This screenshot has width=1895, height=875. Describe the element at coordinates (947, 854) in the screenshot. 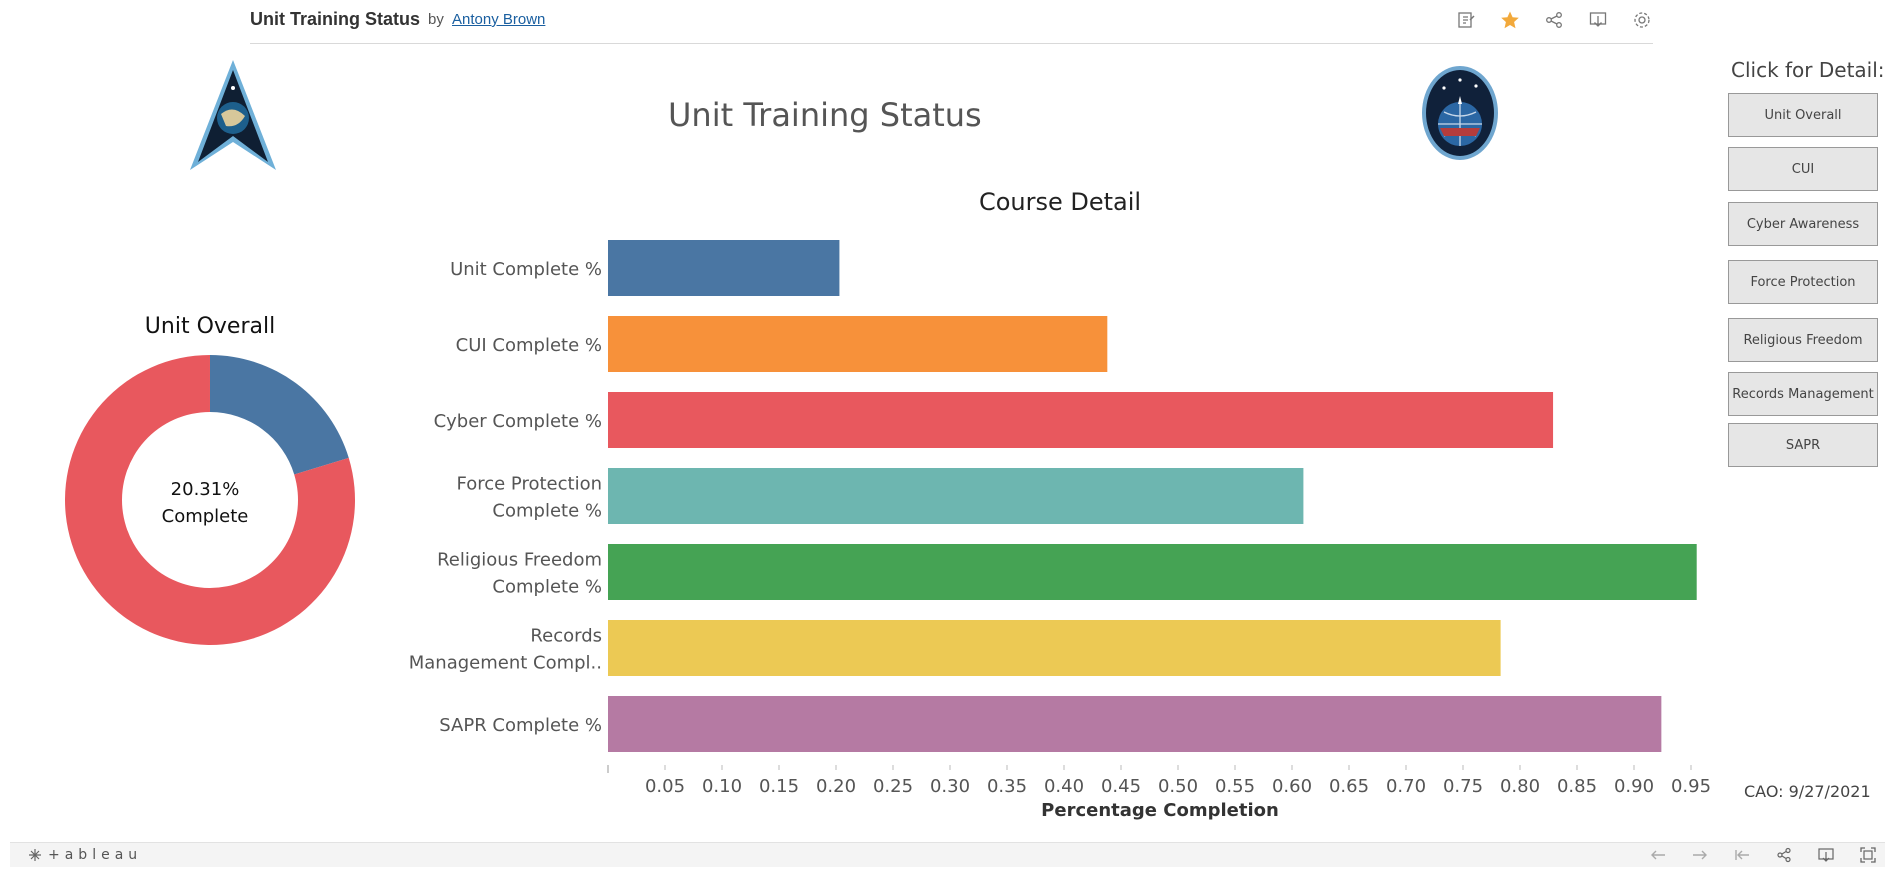

I see `viz-toolbar: +ableau` at that location.